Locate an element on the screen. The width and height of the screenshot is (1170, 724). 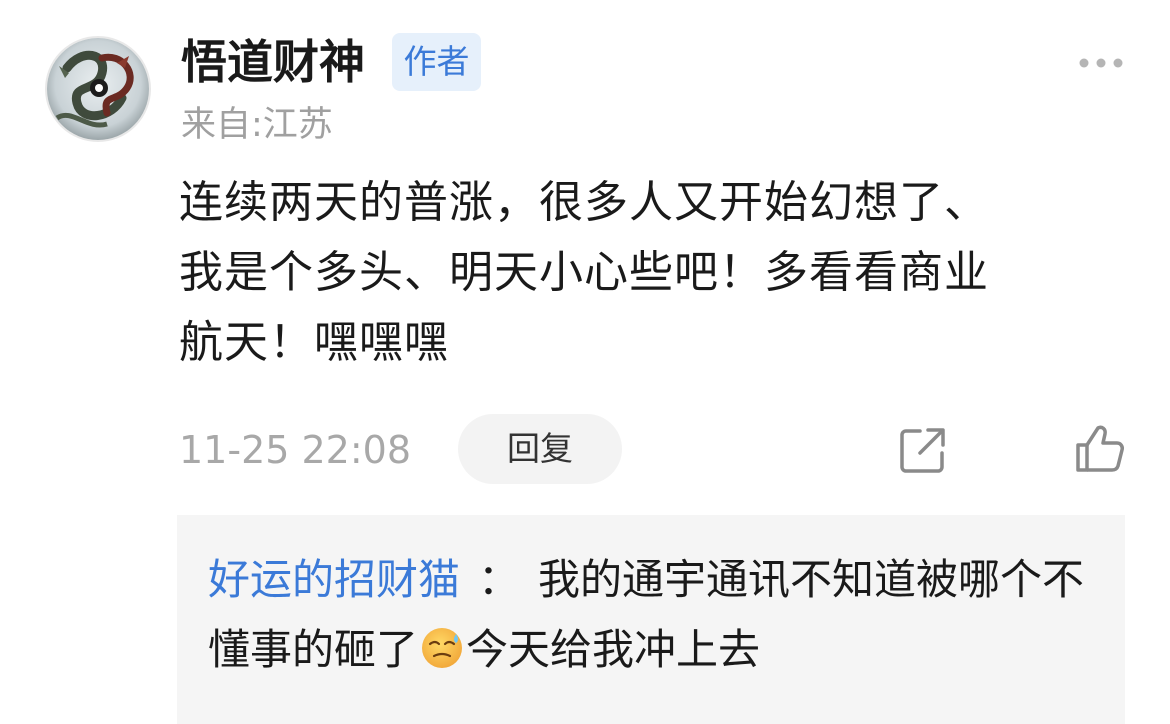
share-icon is located at coordinates (923, 450).